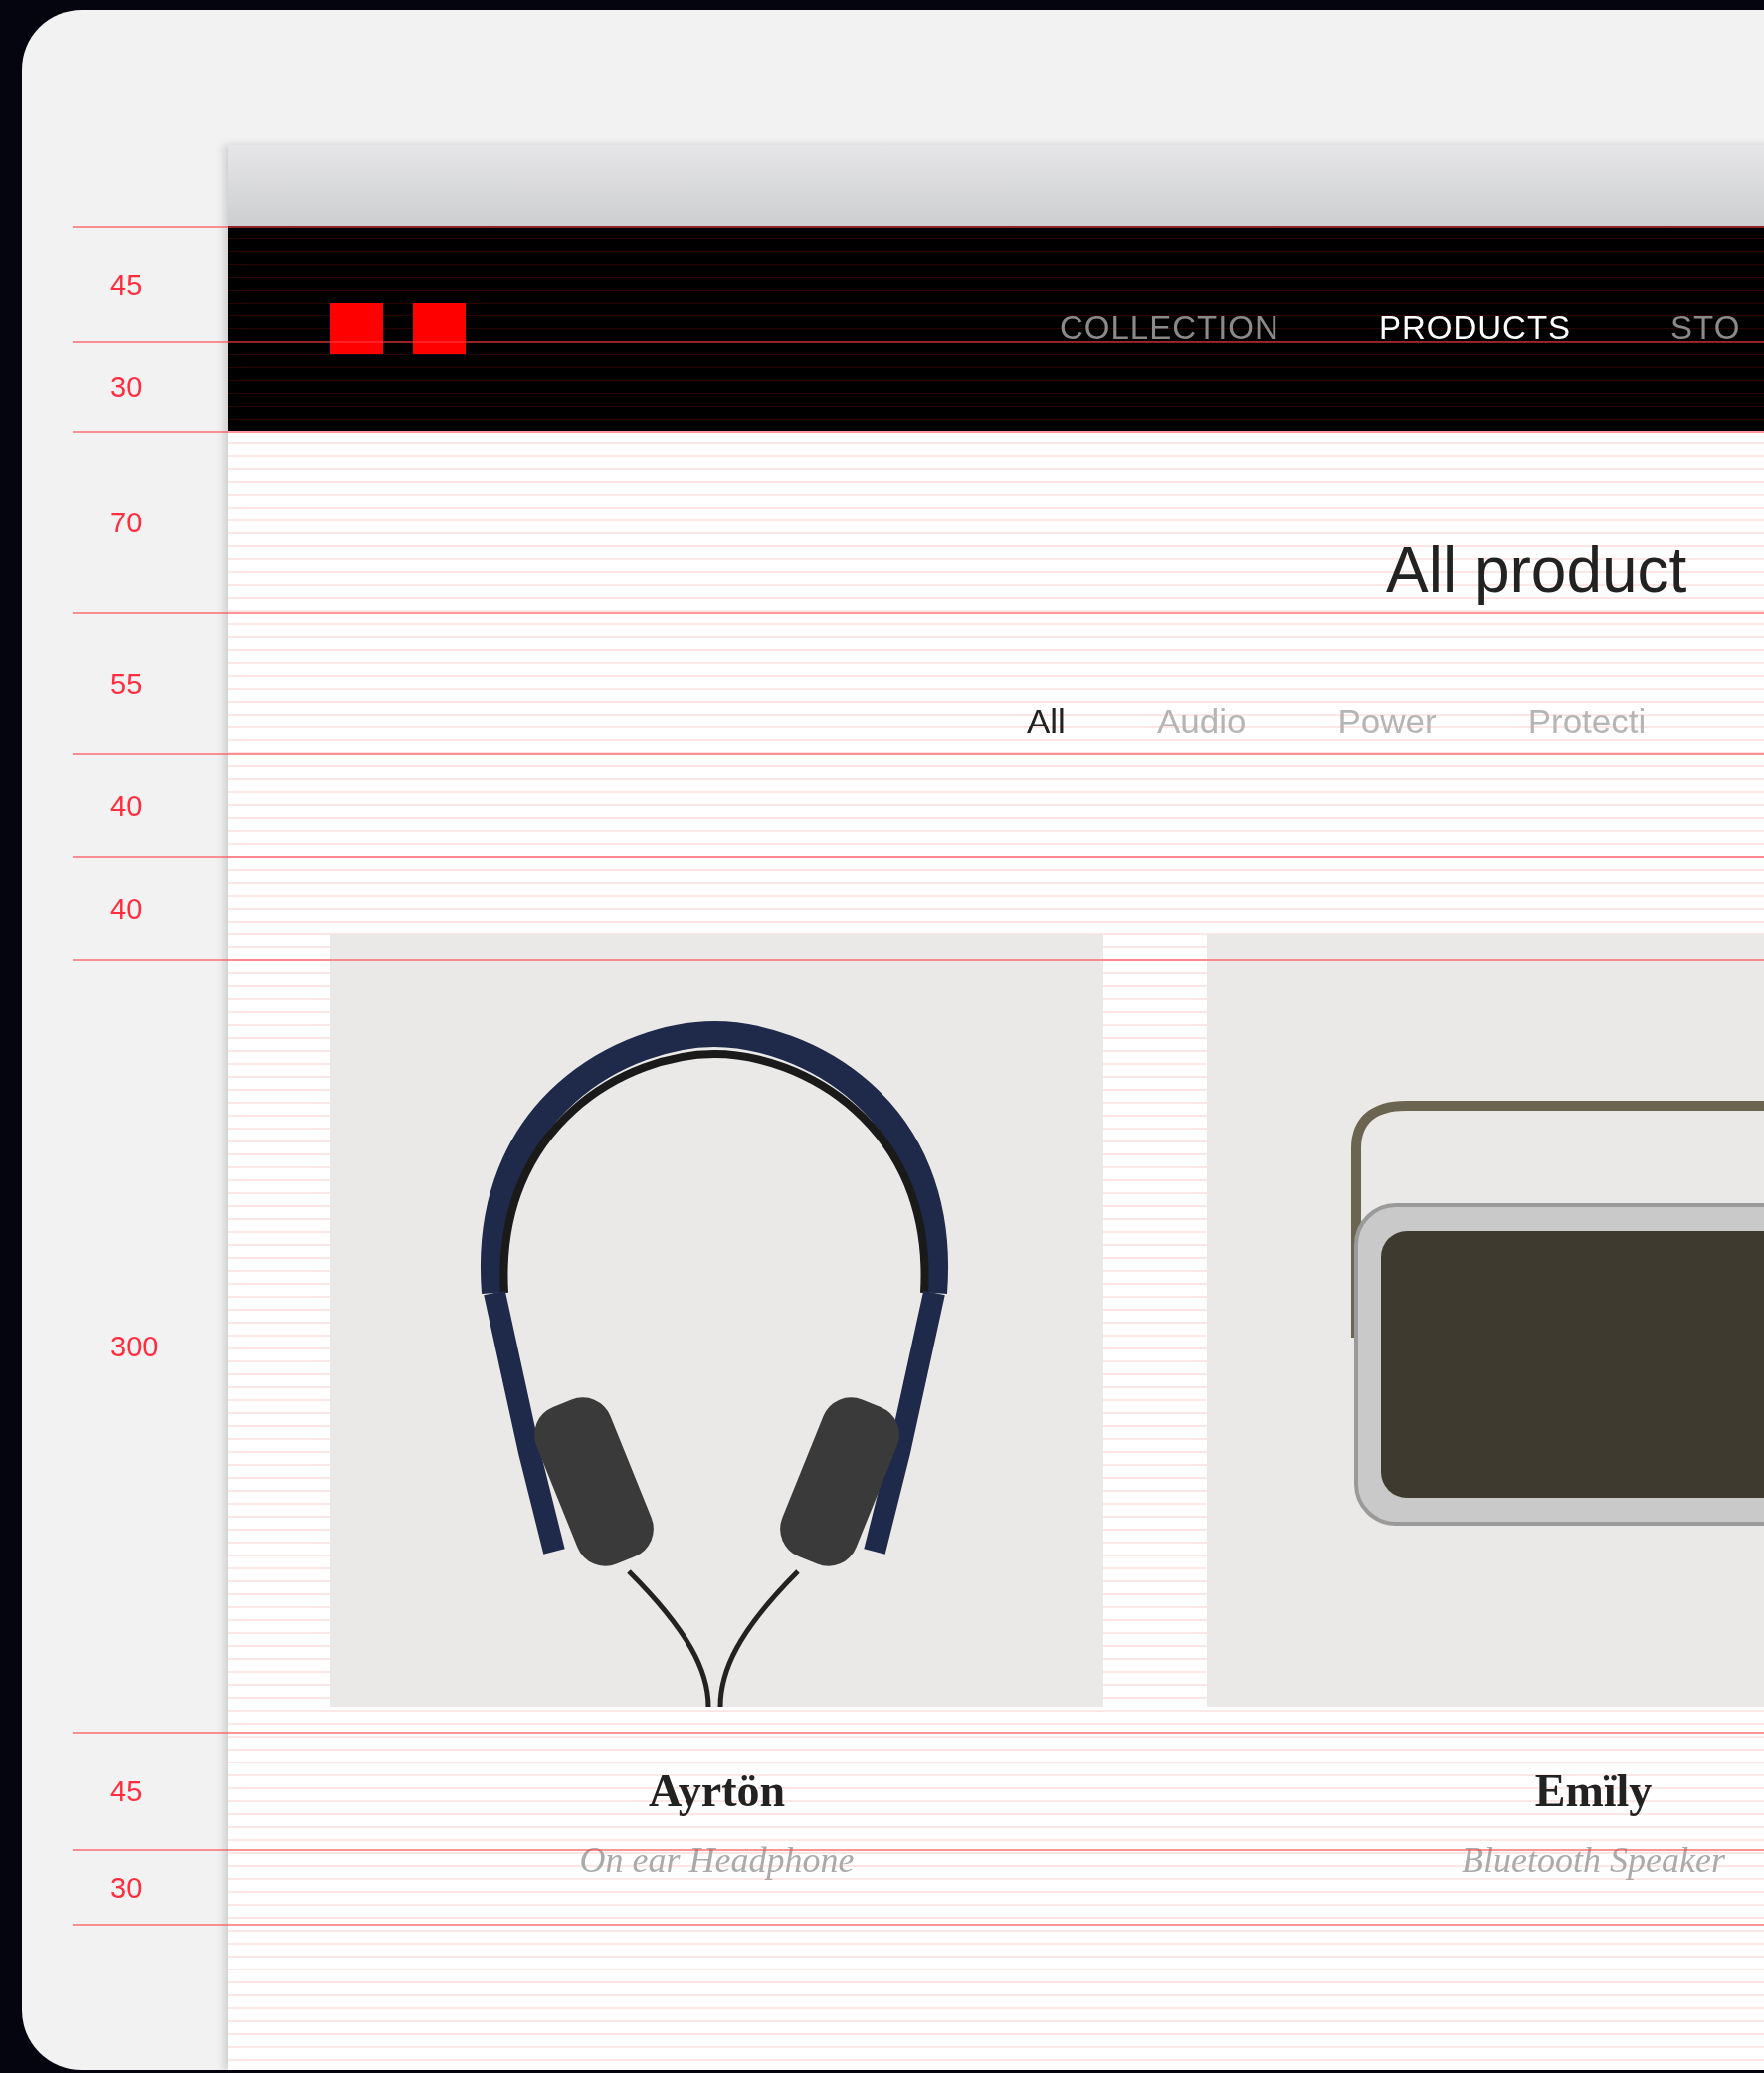 This screenshot has width=1764, height=2073. What do you see at coordinates (1046, 721) in the screenshot?
I see `filter-tab: All` at bounding box center [1046, 721].